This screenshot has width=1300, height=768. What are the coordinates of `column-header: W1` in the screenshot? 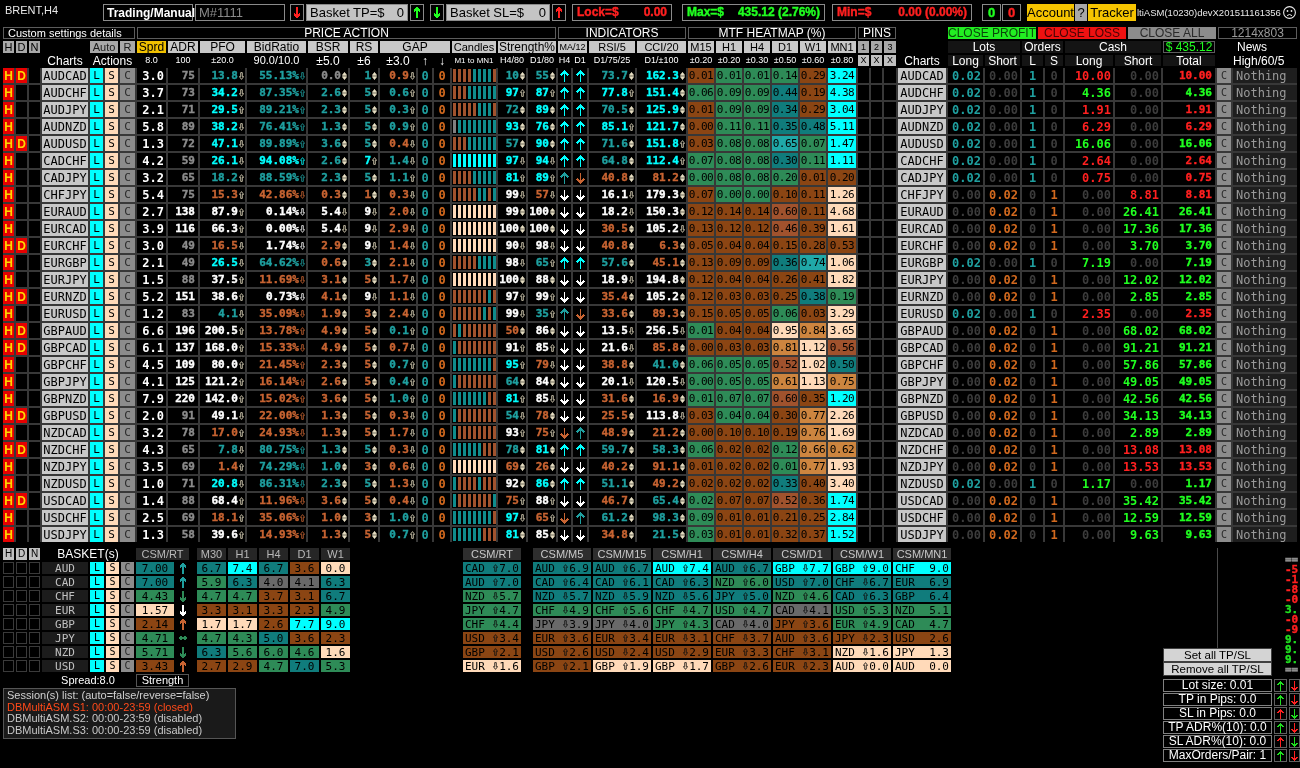 It's located at (813, 47).